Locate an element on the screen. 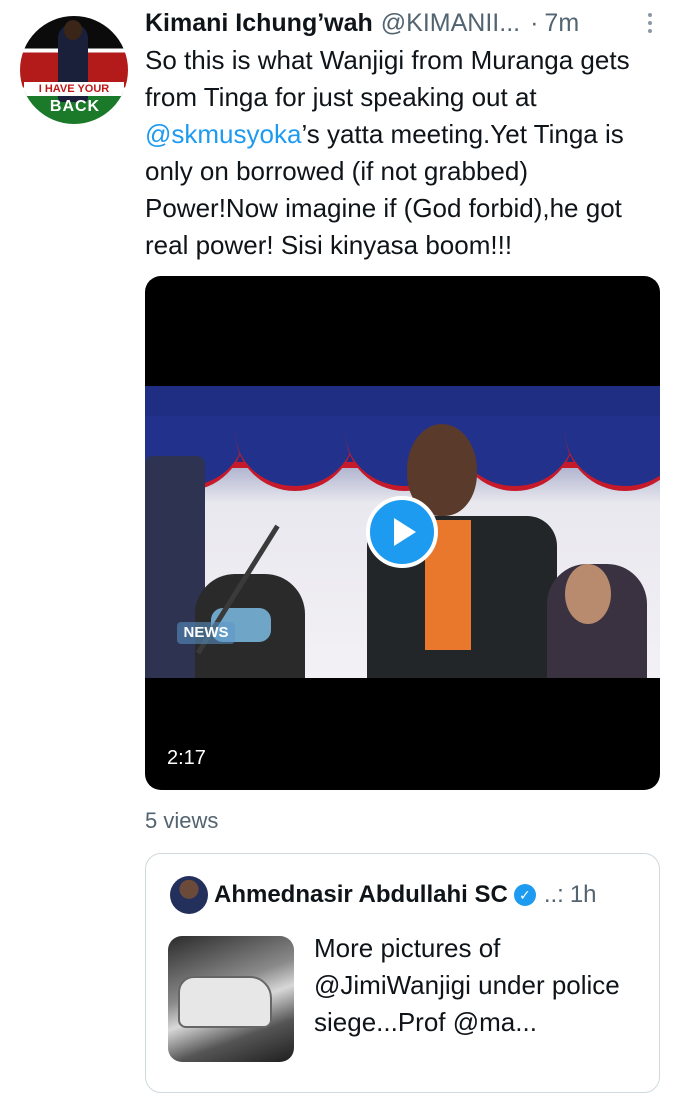 The width and height of the screenshot is (683, 1093). news-watermark: NEWS is located at coordinates (206, 633).